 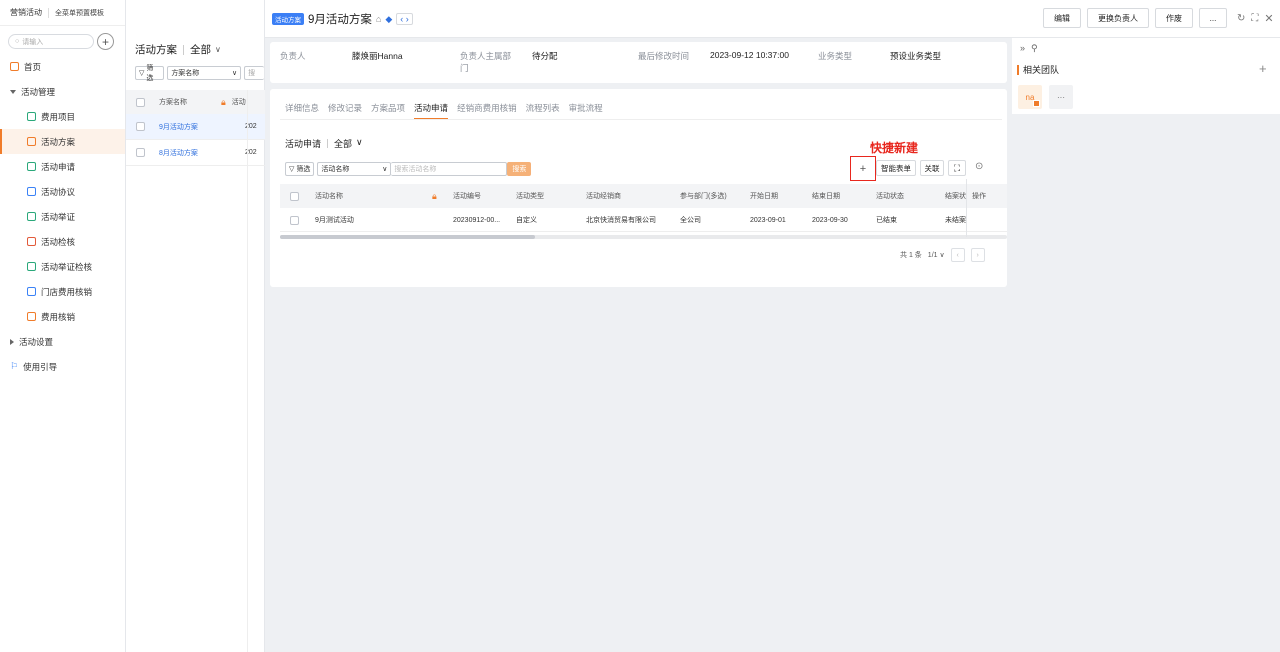 What do you see at coordinates (863, 168) in the screenshot?
I see `quick-add-button: +` at bounding box center [863, 168].